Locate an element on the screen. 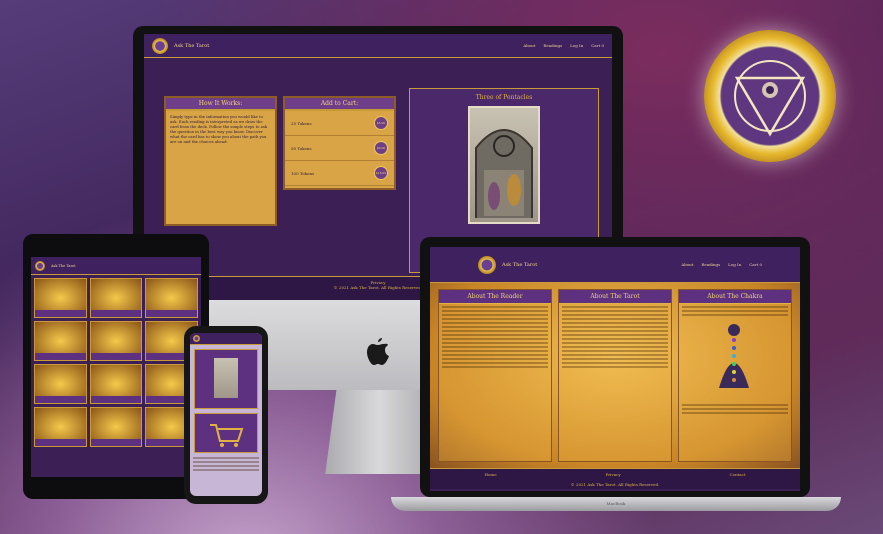 Image resolution: width=883 pixels, height=534 pixels. top-nav is located at coordinates (226, 339).